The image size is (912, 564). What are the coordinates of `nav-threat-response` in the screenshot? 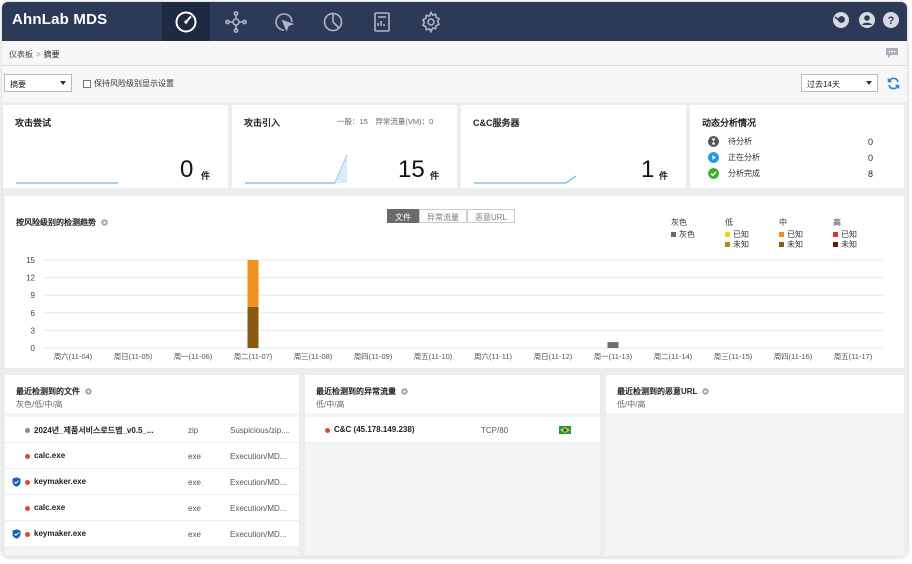 It's located at (284, 21).